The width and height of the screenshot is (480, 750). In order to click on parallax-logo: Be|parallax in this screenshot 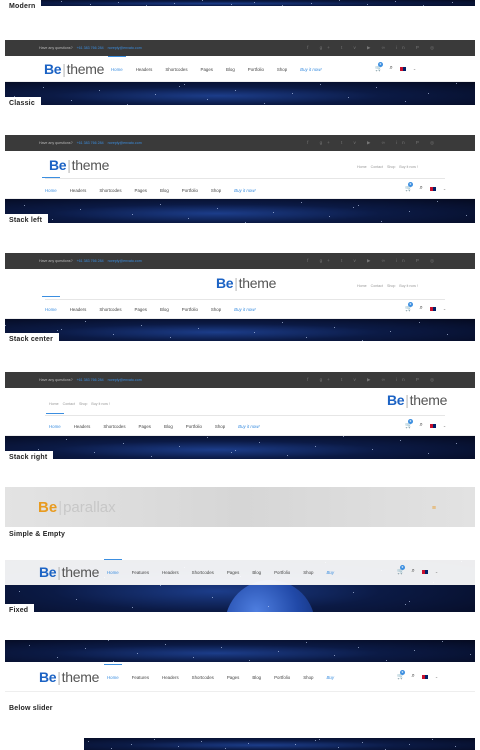, I will do `click(77, 507)`.